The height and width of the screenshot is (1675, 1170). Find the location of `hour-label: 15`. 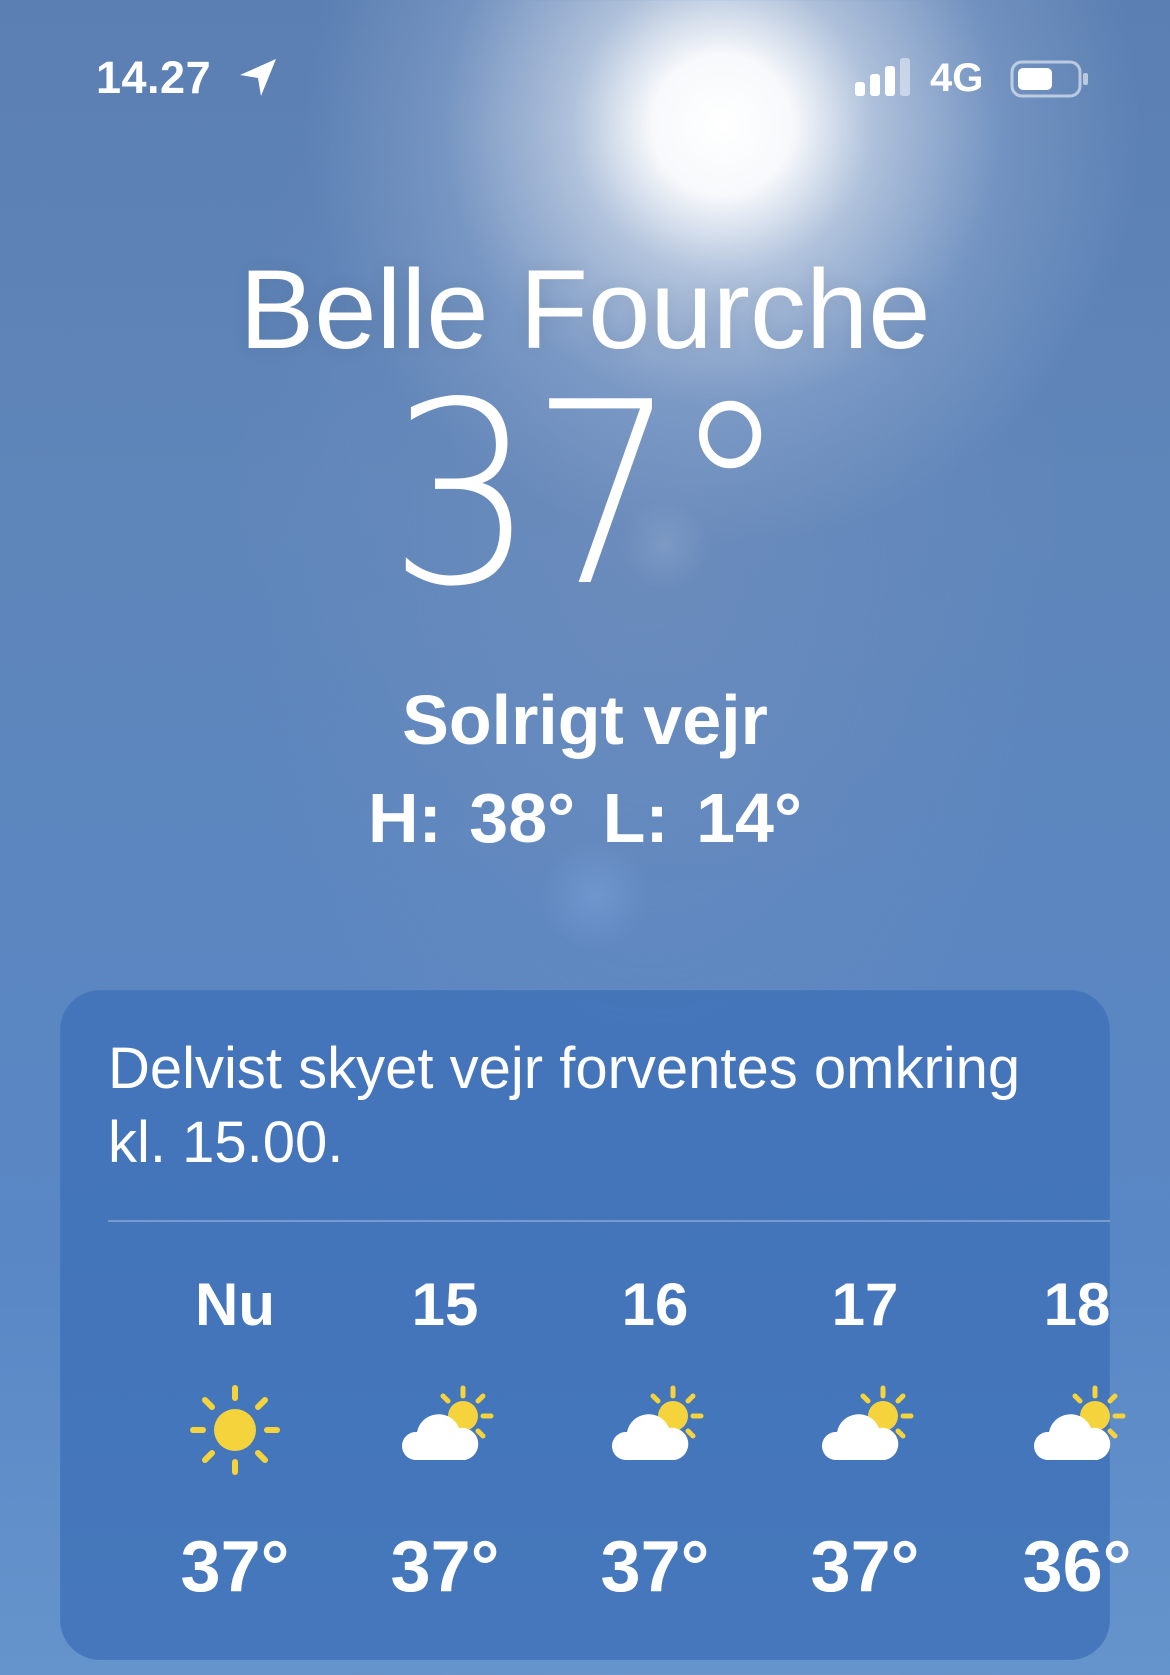

hour-label: 15 is located at coordinates (445, 1304).